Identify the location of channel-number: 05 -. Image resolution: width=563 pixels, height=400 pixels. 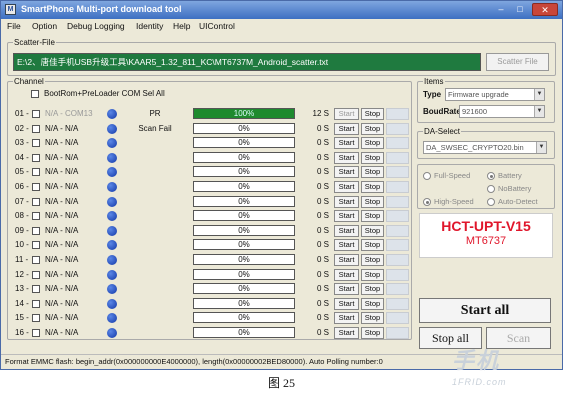
(22, 171).